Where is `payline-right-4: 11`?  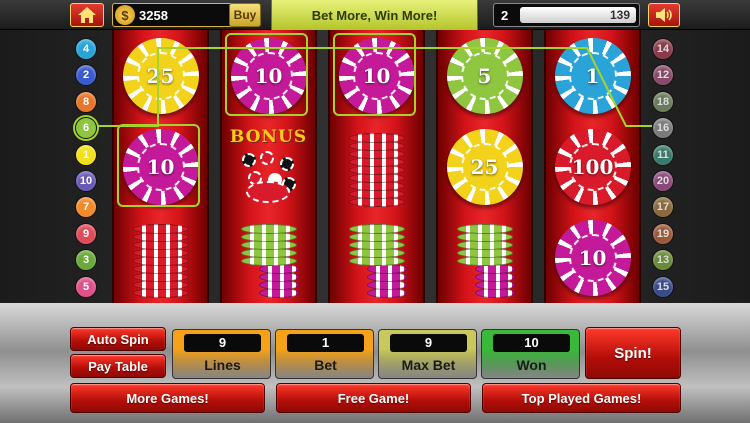
payline-right-4: 11 is located at coordinates (663, 154).